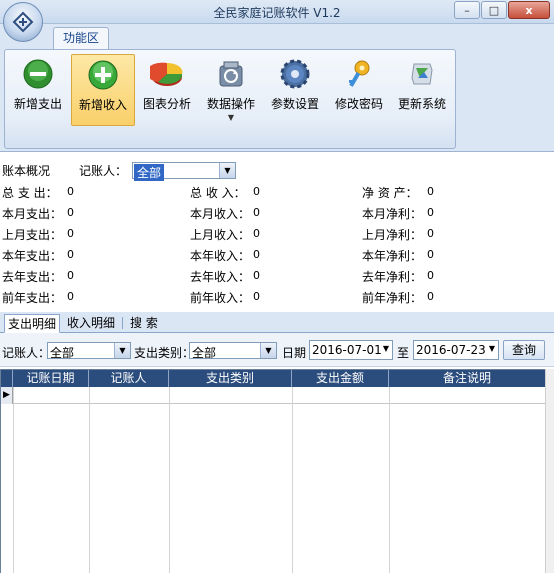 The width and height of the screenshot is (554, 573). What do you see at coordinates (144, 323) in the screenshot?
I see `tab-search: 搜 索` at bounding box center [144, 323].